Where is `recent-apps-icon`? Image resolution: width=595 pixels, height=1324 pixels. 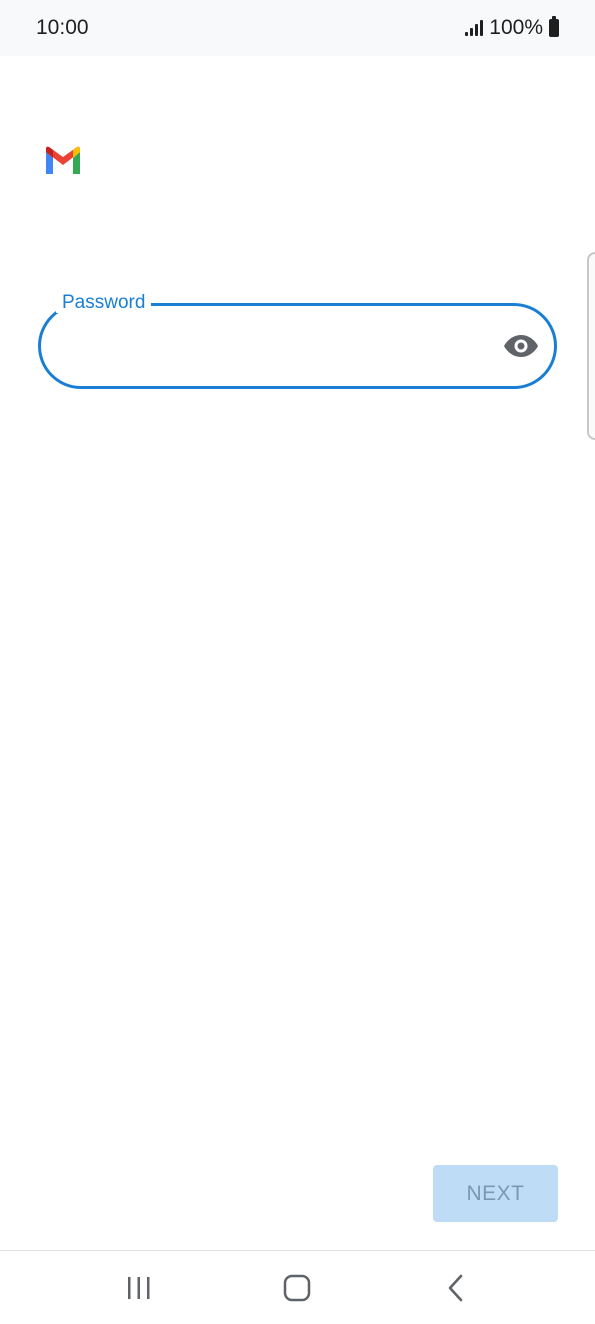
recent-apps-icon is located at coordinates (139, 1287).